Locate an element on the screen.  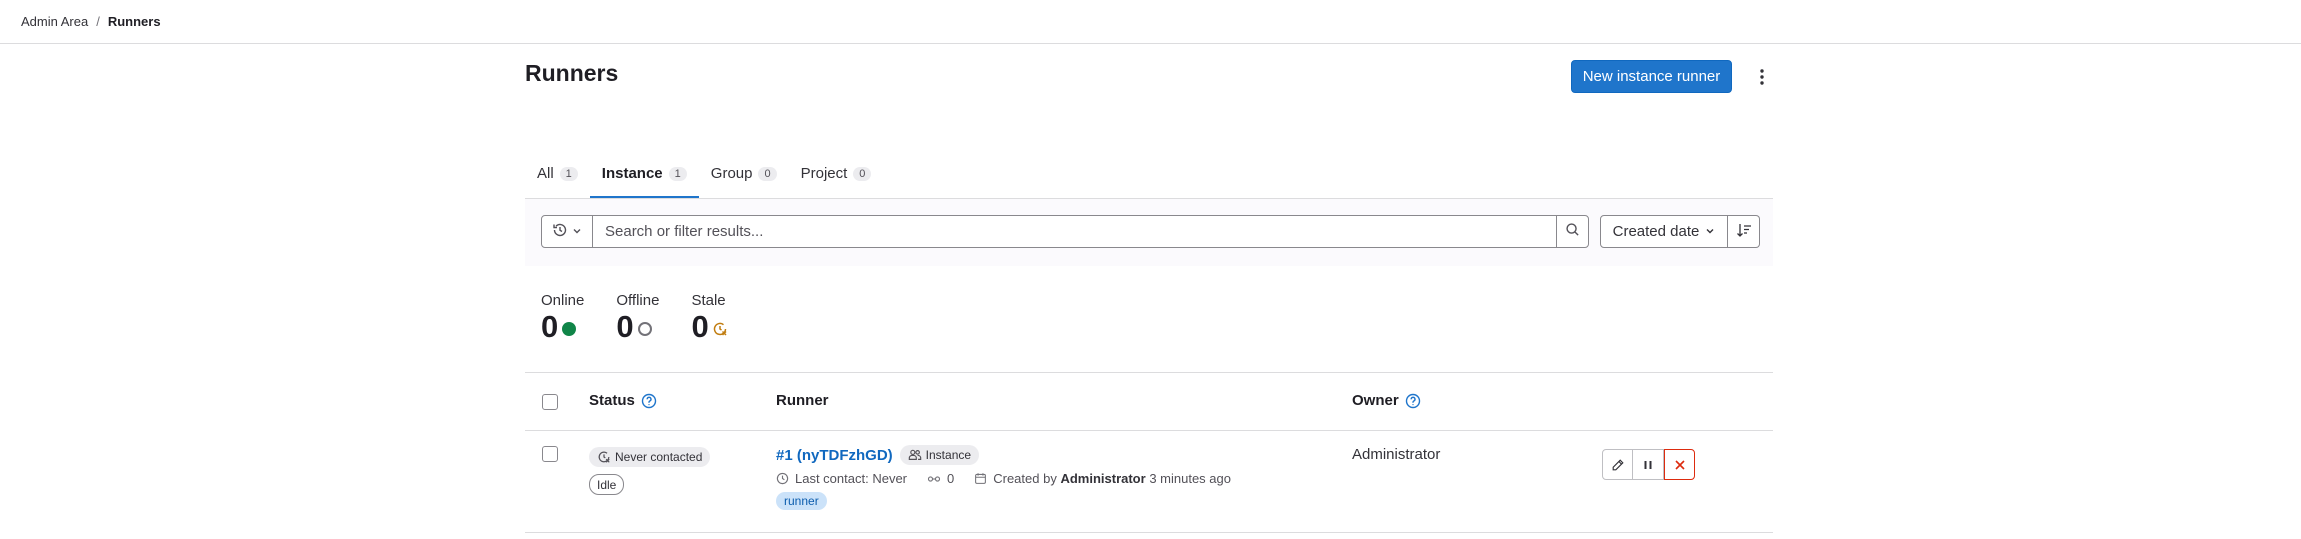
runner-type-tabs: All 1 Instance 1 Group 0 Project 0 is located at coordinates (1149, 165).